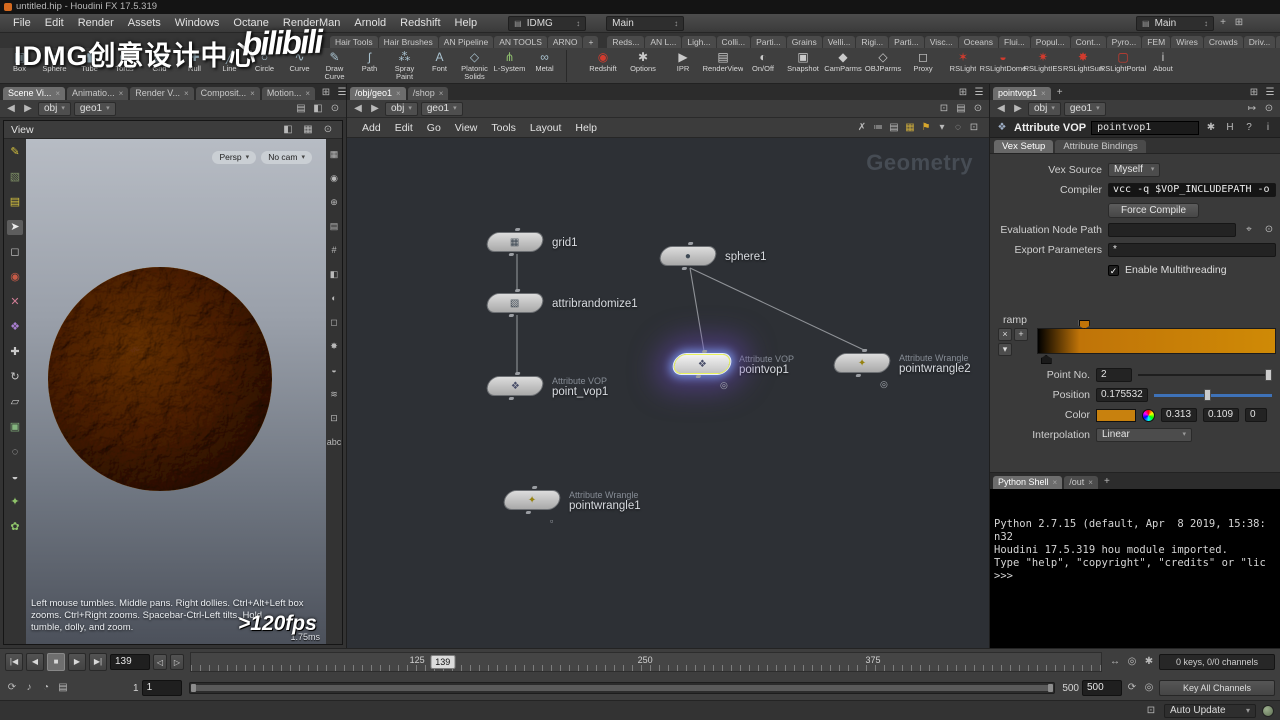 The width and height of the screenshot is (1280, 720). I want to click on viewport-geometry-sphere, so click(160, 379).